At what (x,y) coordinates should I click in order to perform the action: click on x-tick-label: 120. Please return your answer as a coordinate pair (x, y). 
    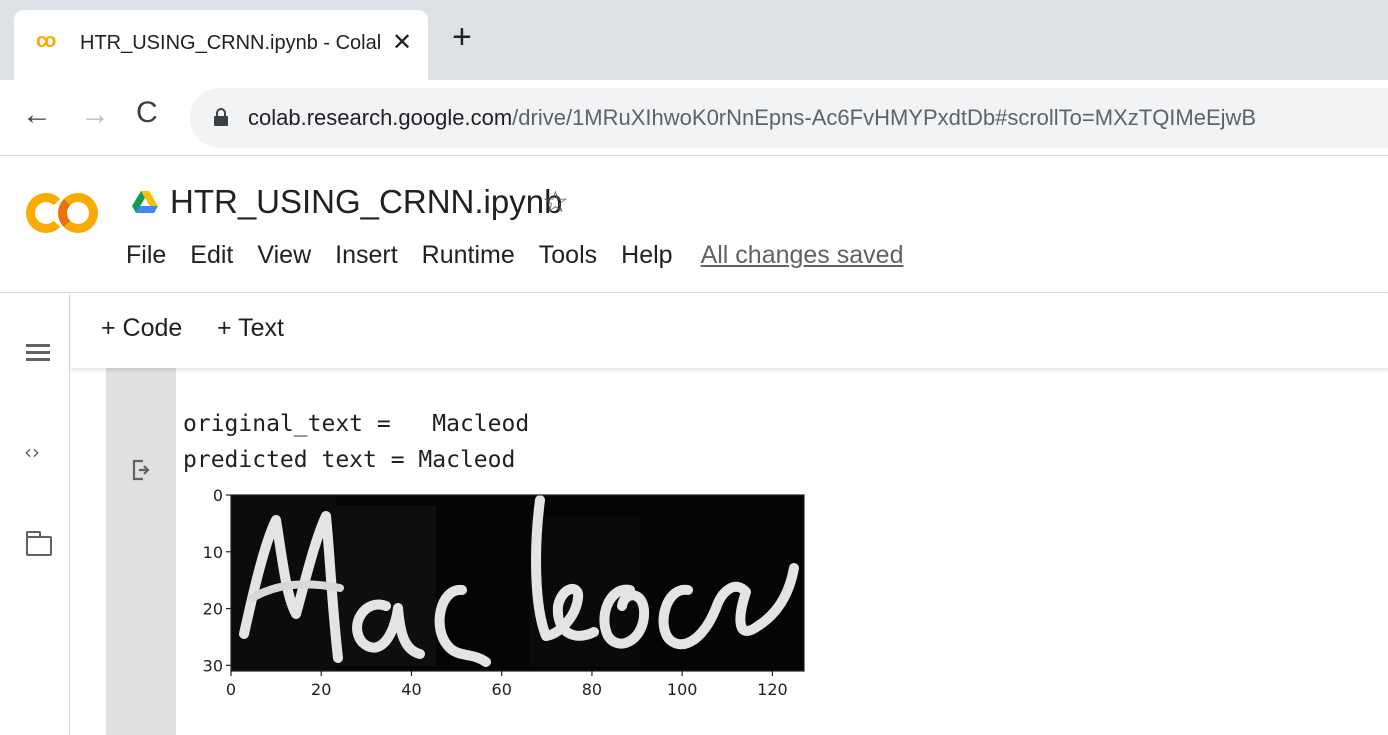
    Looking at the image, I should click on (772, 689).